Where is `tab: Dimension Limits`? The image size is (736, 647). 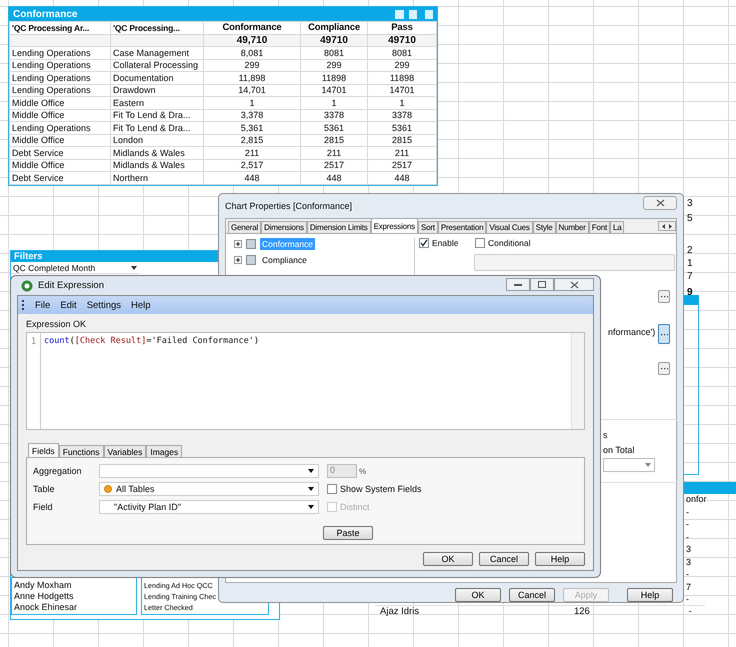
tab: Dimension Limits is located at coordinates (338, 227).